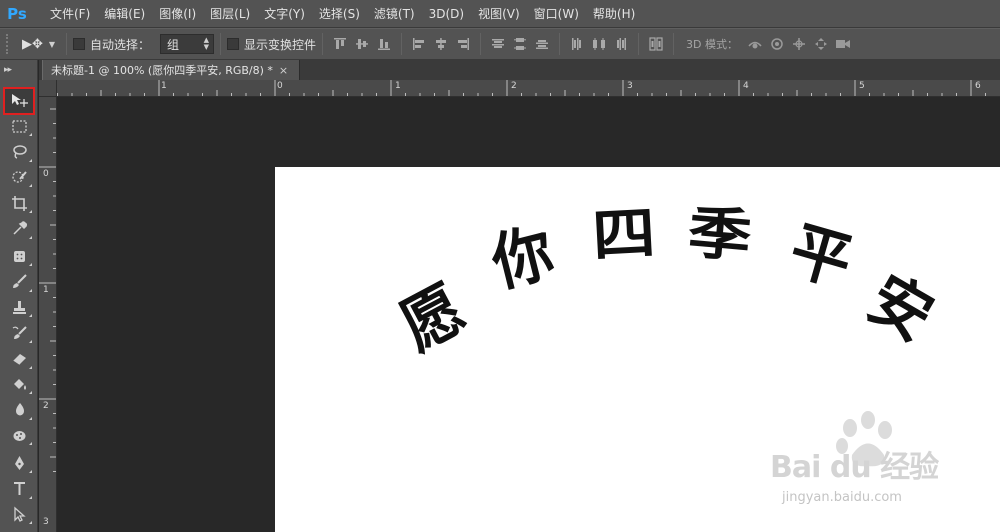  Describe the element at coordinates (284, 14) in the screenshot. I see `menu-type: 文字(Y)` at that location.